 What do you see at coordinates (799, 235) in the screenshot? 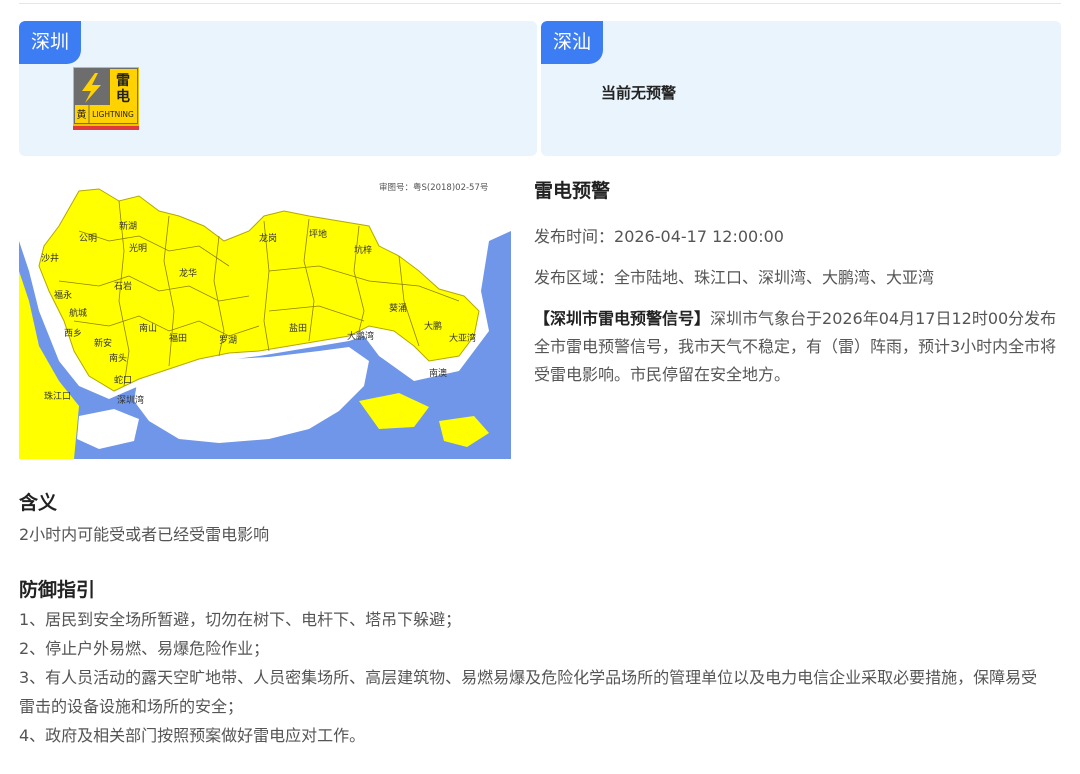
I see `publish-time-row: 发布时间：2026-04-17 12:00:00` at bounding box center [799, 235].